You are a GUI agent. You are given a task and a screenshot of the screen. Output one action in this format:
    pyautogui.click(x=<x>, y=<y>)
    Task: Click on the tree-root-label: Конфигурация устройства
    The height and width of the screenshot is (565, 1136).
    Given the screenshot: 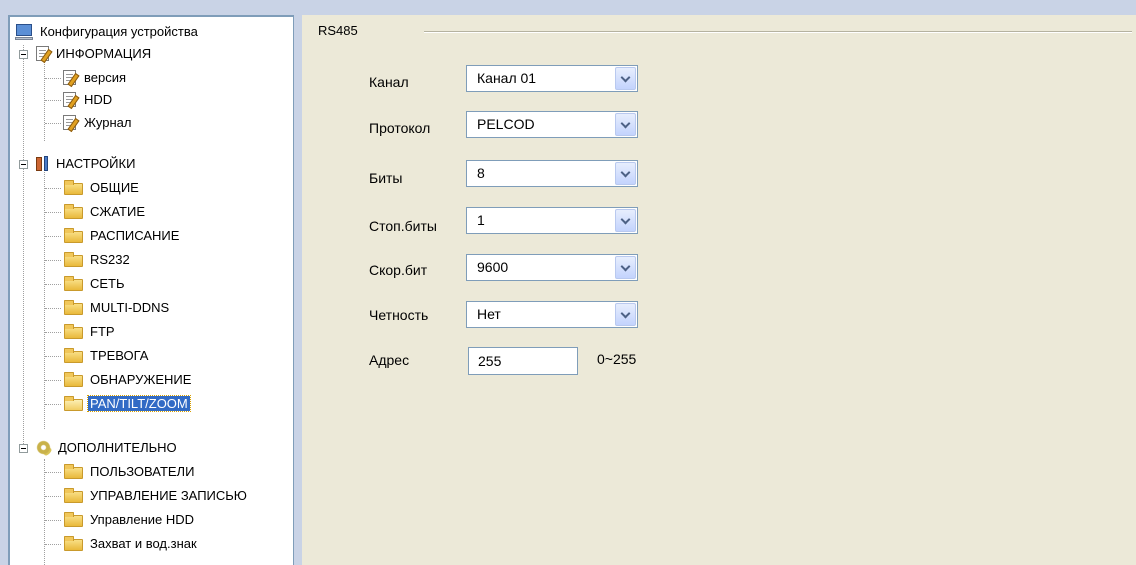 What is the action you would take?
    pyautogui.click(x=119, y=31)
    